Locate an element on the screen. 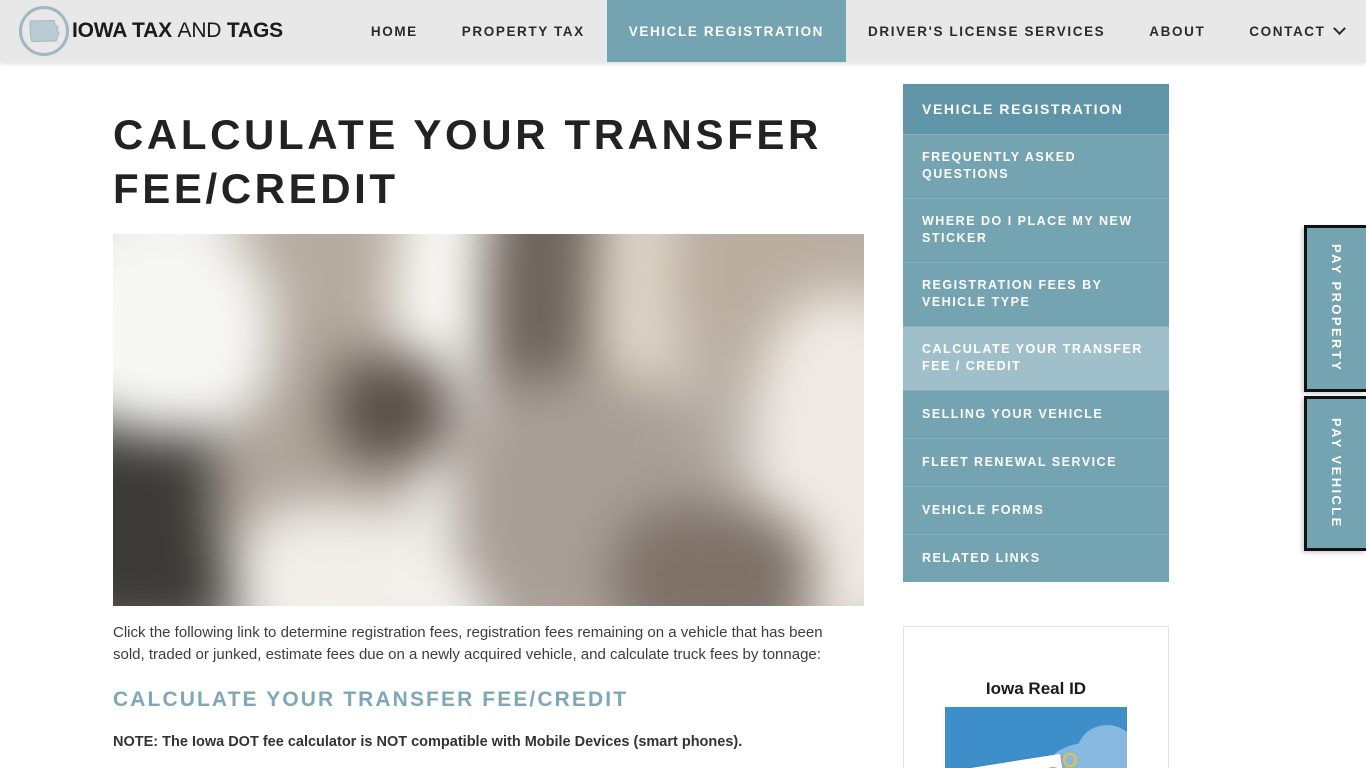 This screenshot has width=1366, height=768. chevron-down-icon is located at coordinates (1339, 28).